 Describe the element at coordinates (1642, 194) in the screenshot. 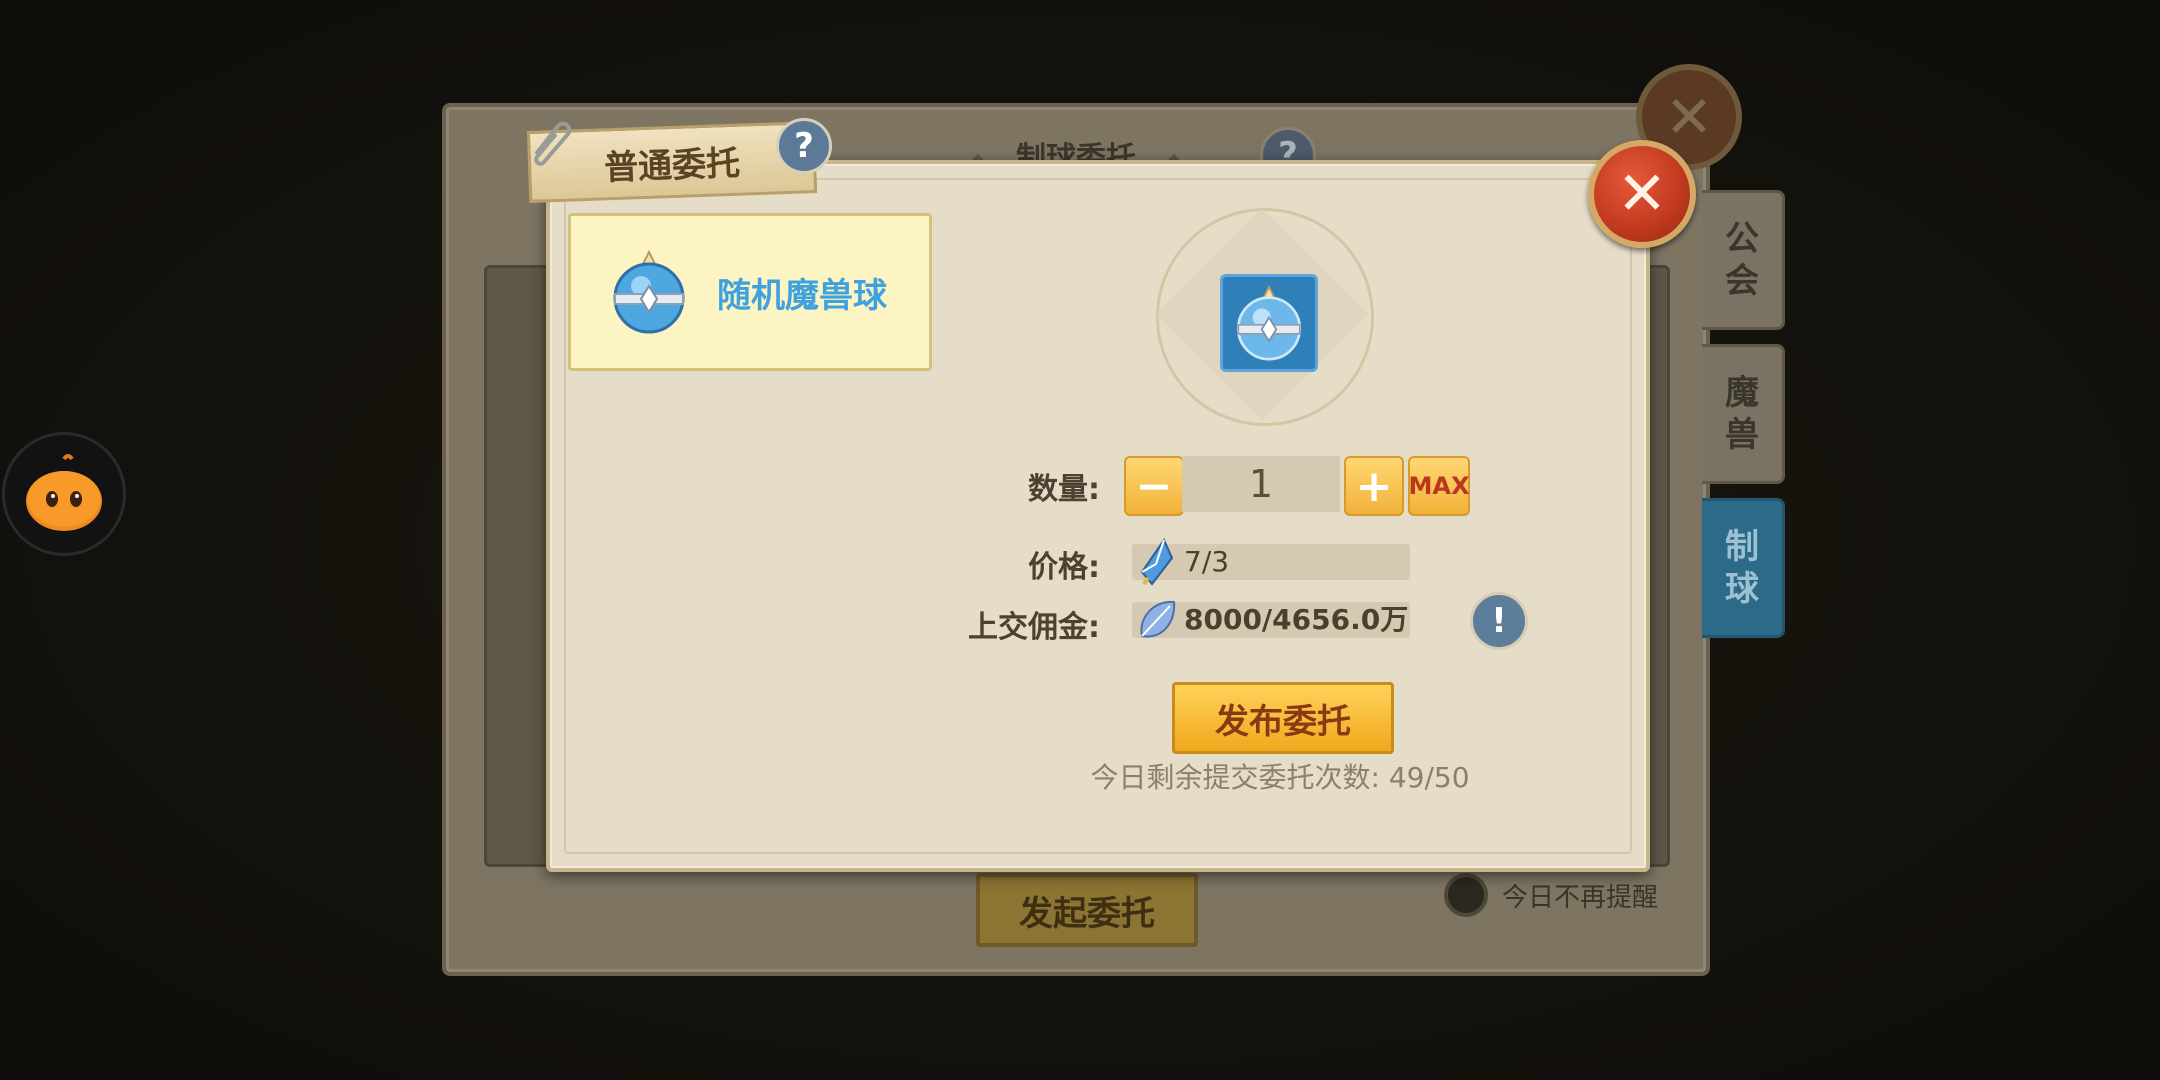

I see `close-icon: ✕` at that location.